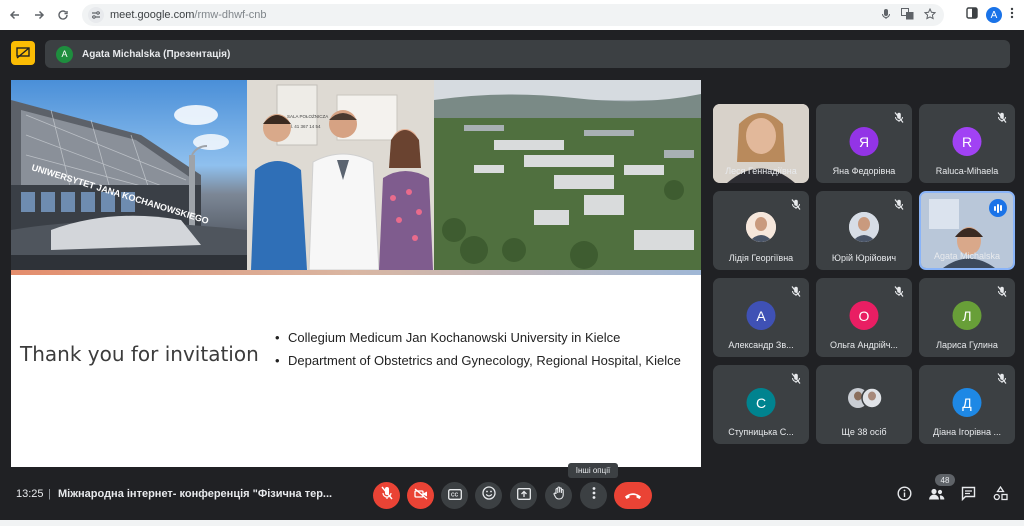 This screenshot has width=1024, height=526. Describe the element at coordinates (967, 230) in the screenshot. I see `participant-tile: Agata Michalska` at that location.